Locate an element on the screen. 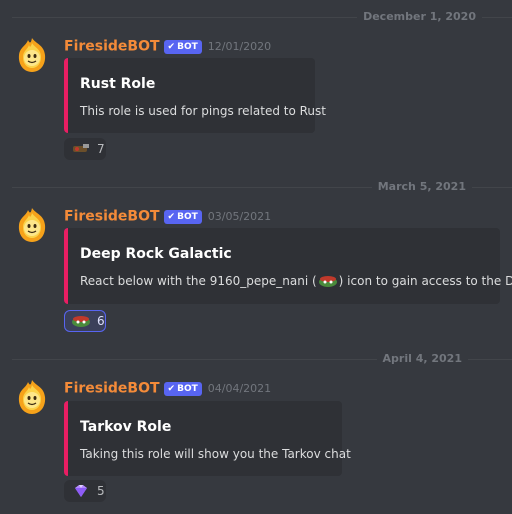  embed-title: Tarkov Role is located at coordinates (126, 427).